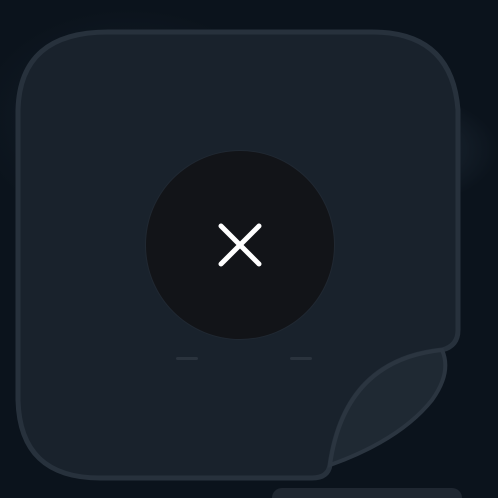 This screenshot has height=498, width=498. Describe the element at coordinates (367, 493) in the screenshot. I see `partial-element-bottom` at that location.